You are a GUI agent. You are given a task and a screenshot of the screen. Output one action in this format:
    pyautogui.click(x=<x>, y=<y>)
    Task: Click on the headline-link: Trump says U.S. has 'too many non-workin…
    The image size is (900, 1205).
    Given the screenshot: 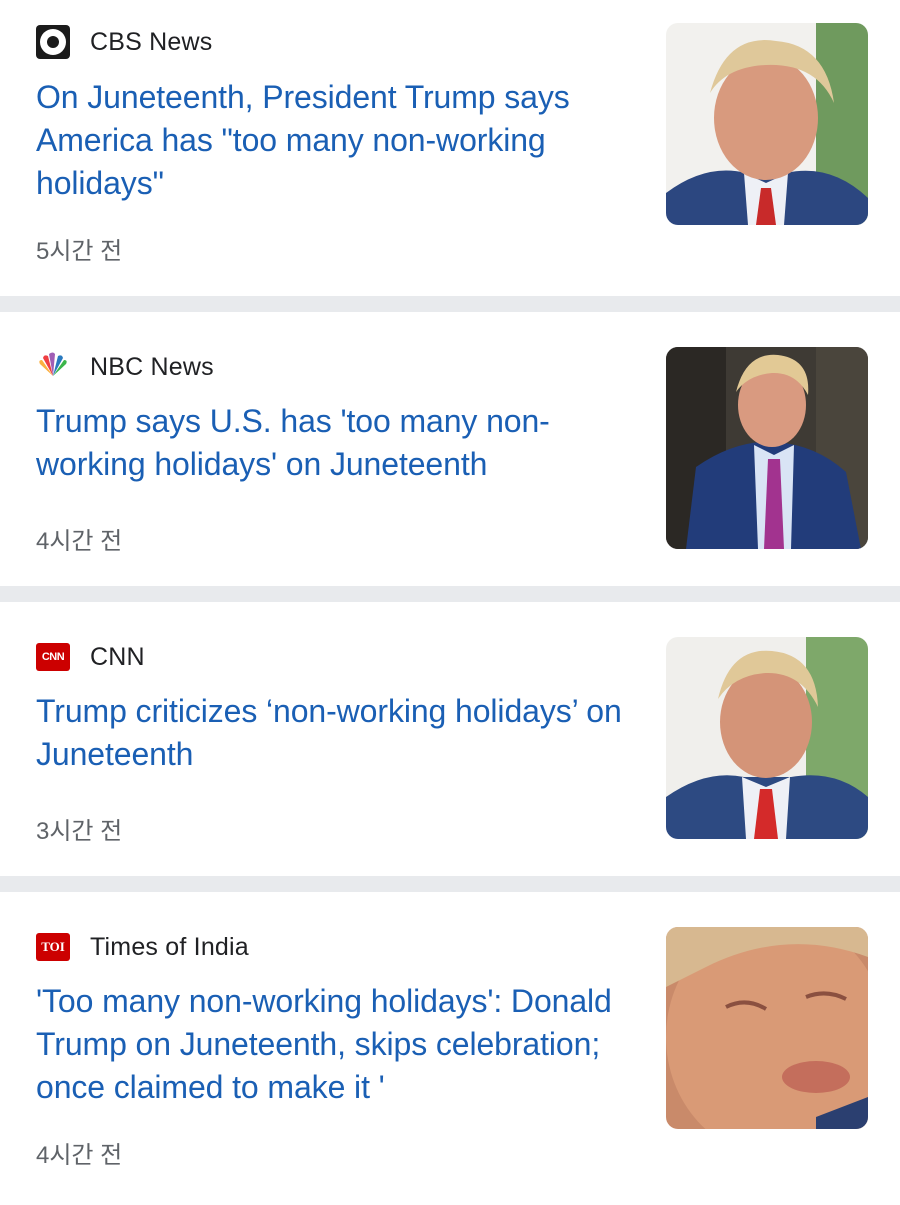 What is the action you would take?
    pyautogui.click(x=336, y=443)
    